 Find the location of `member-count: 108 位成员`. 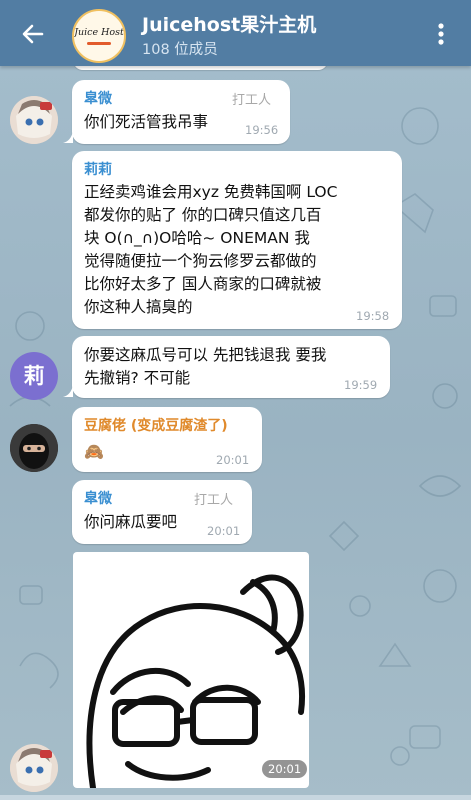

member-count: 108 位成员 is located at coordinates (180, 50).